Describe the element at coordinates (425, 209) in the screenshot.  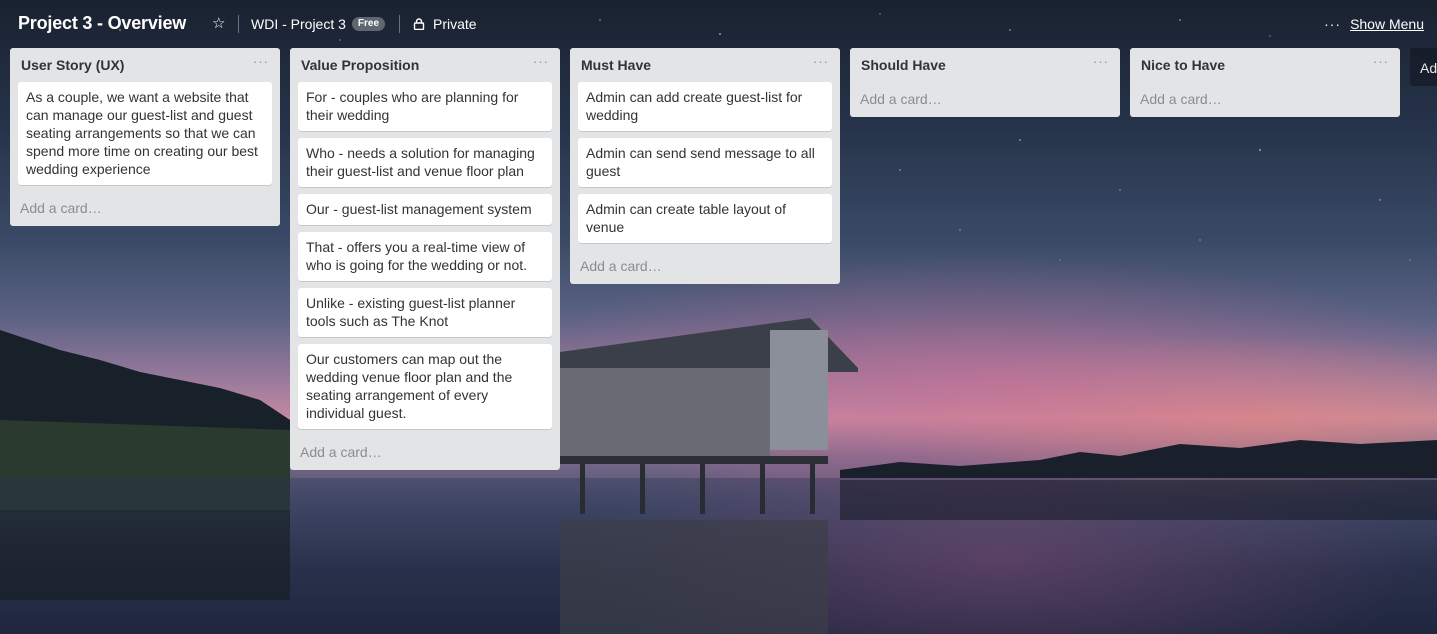
I see `card: Our - guest-list management system` at that location.